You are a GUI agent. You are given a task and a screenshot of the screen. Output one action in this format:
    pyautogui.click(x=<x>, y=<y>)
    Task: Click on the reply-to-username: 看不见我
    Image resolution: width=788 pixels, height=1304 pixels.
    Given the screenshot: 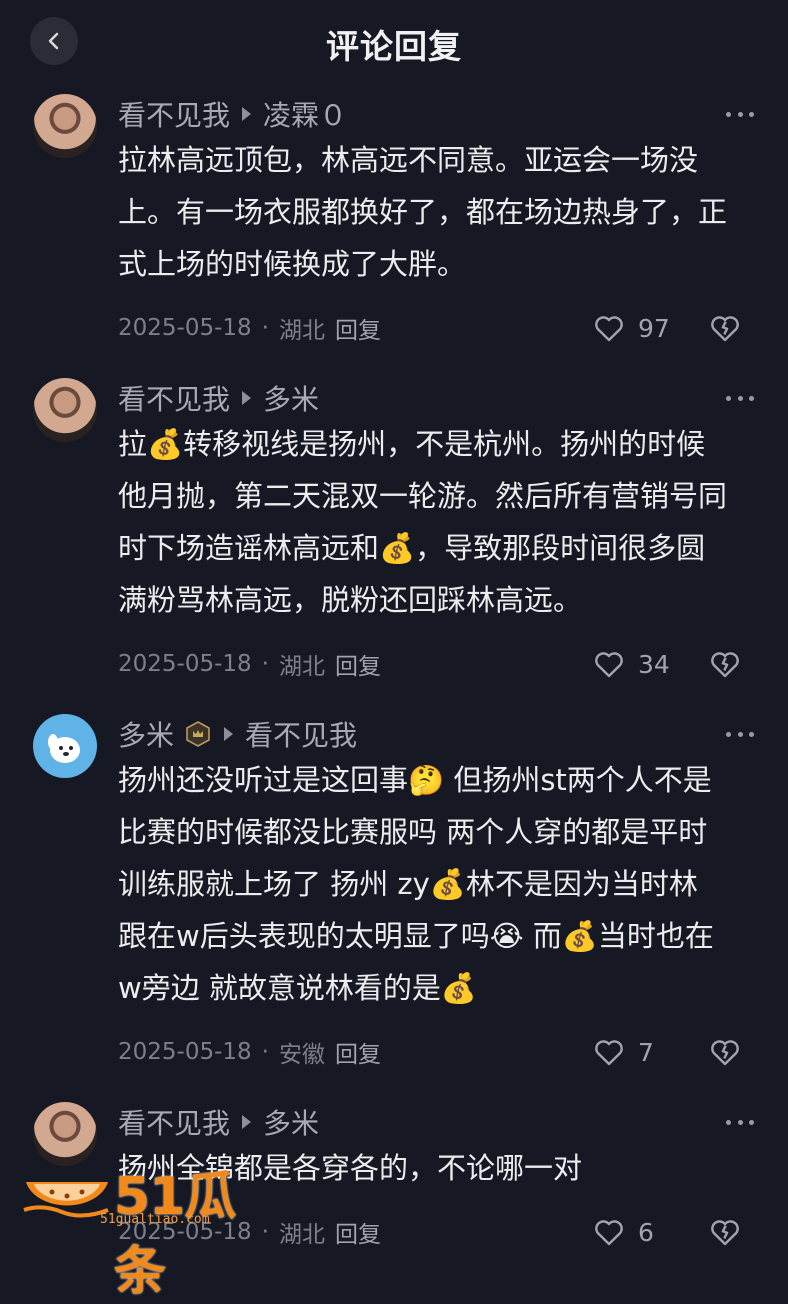 What is the action you would take?
    pyautogui.click(x=301, y=734)
    